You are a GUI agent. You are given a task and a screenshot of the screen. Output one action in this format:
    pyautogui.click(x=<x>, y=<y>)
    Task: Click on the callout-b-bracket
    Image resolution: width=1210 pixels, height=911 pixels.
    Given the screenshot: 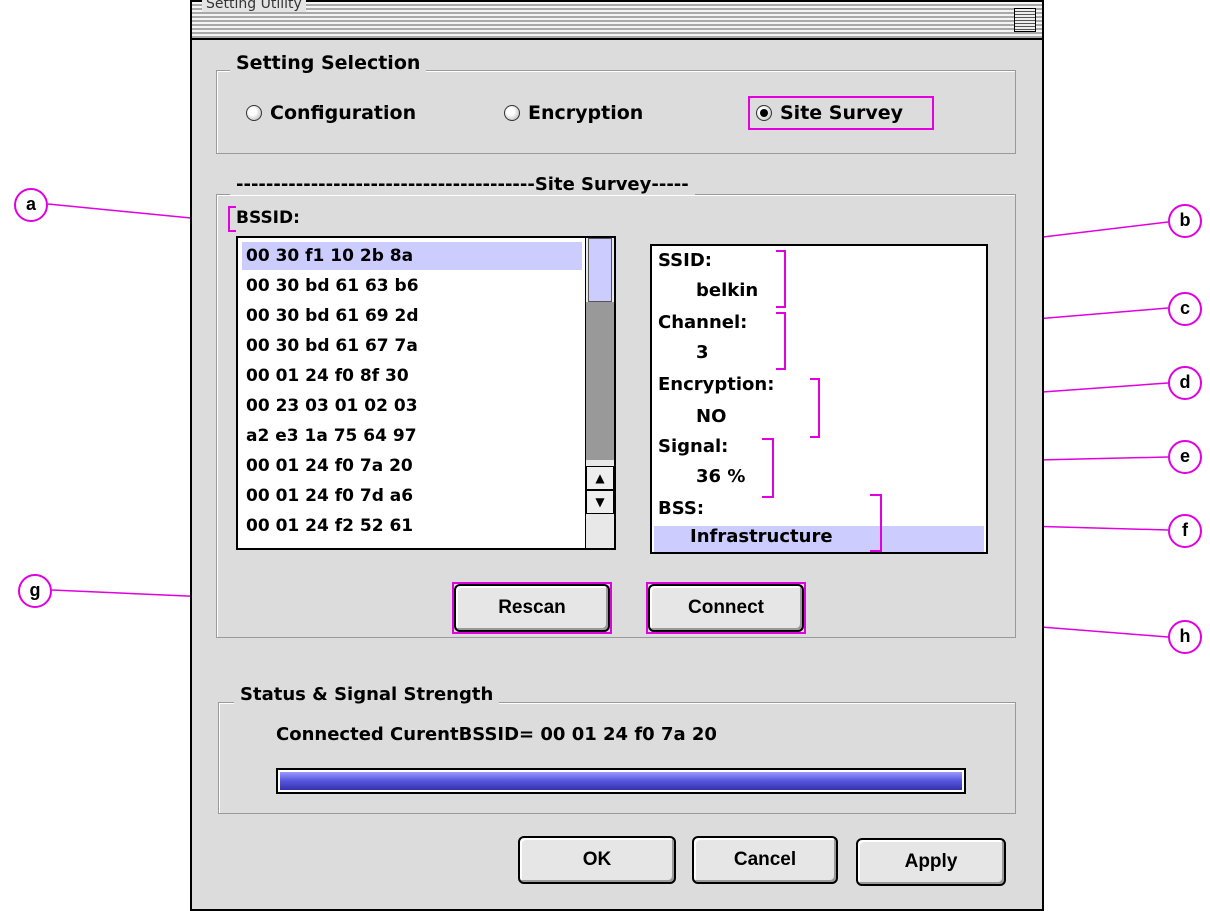 What is the action you would take?
    pyautogui.click(x=781, y=279)
    